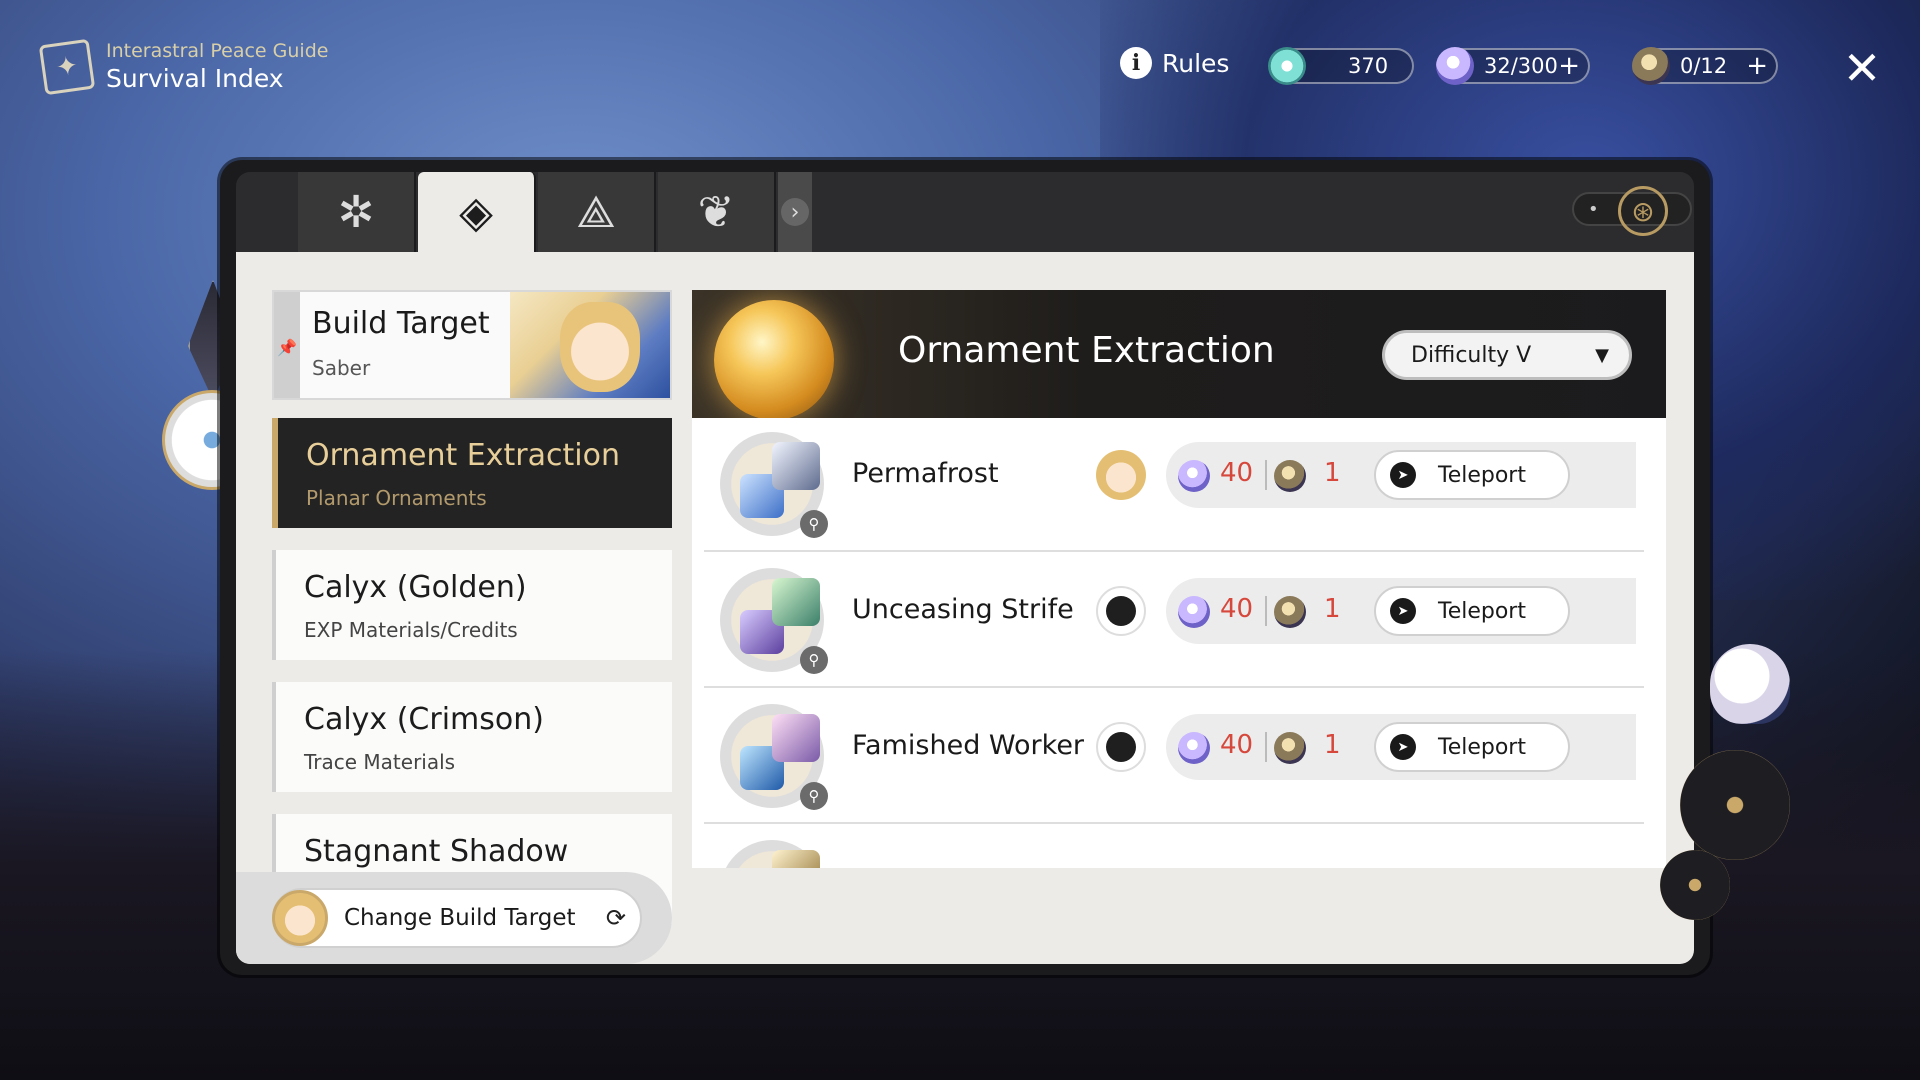 Image resolution: width=1920 pixels, height=1080 pixels. I want to click on rules-label: Rules, so click(1196, 63).